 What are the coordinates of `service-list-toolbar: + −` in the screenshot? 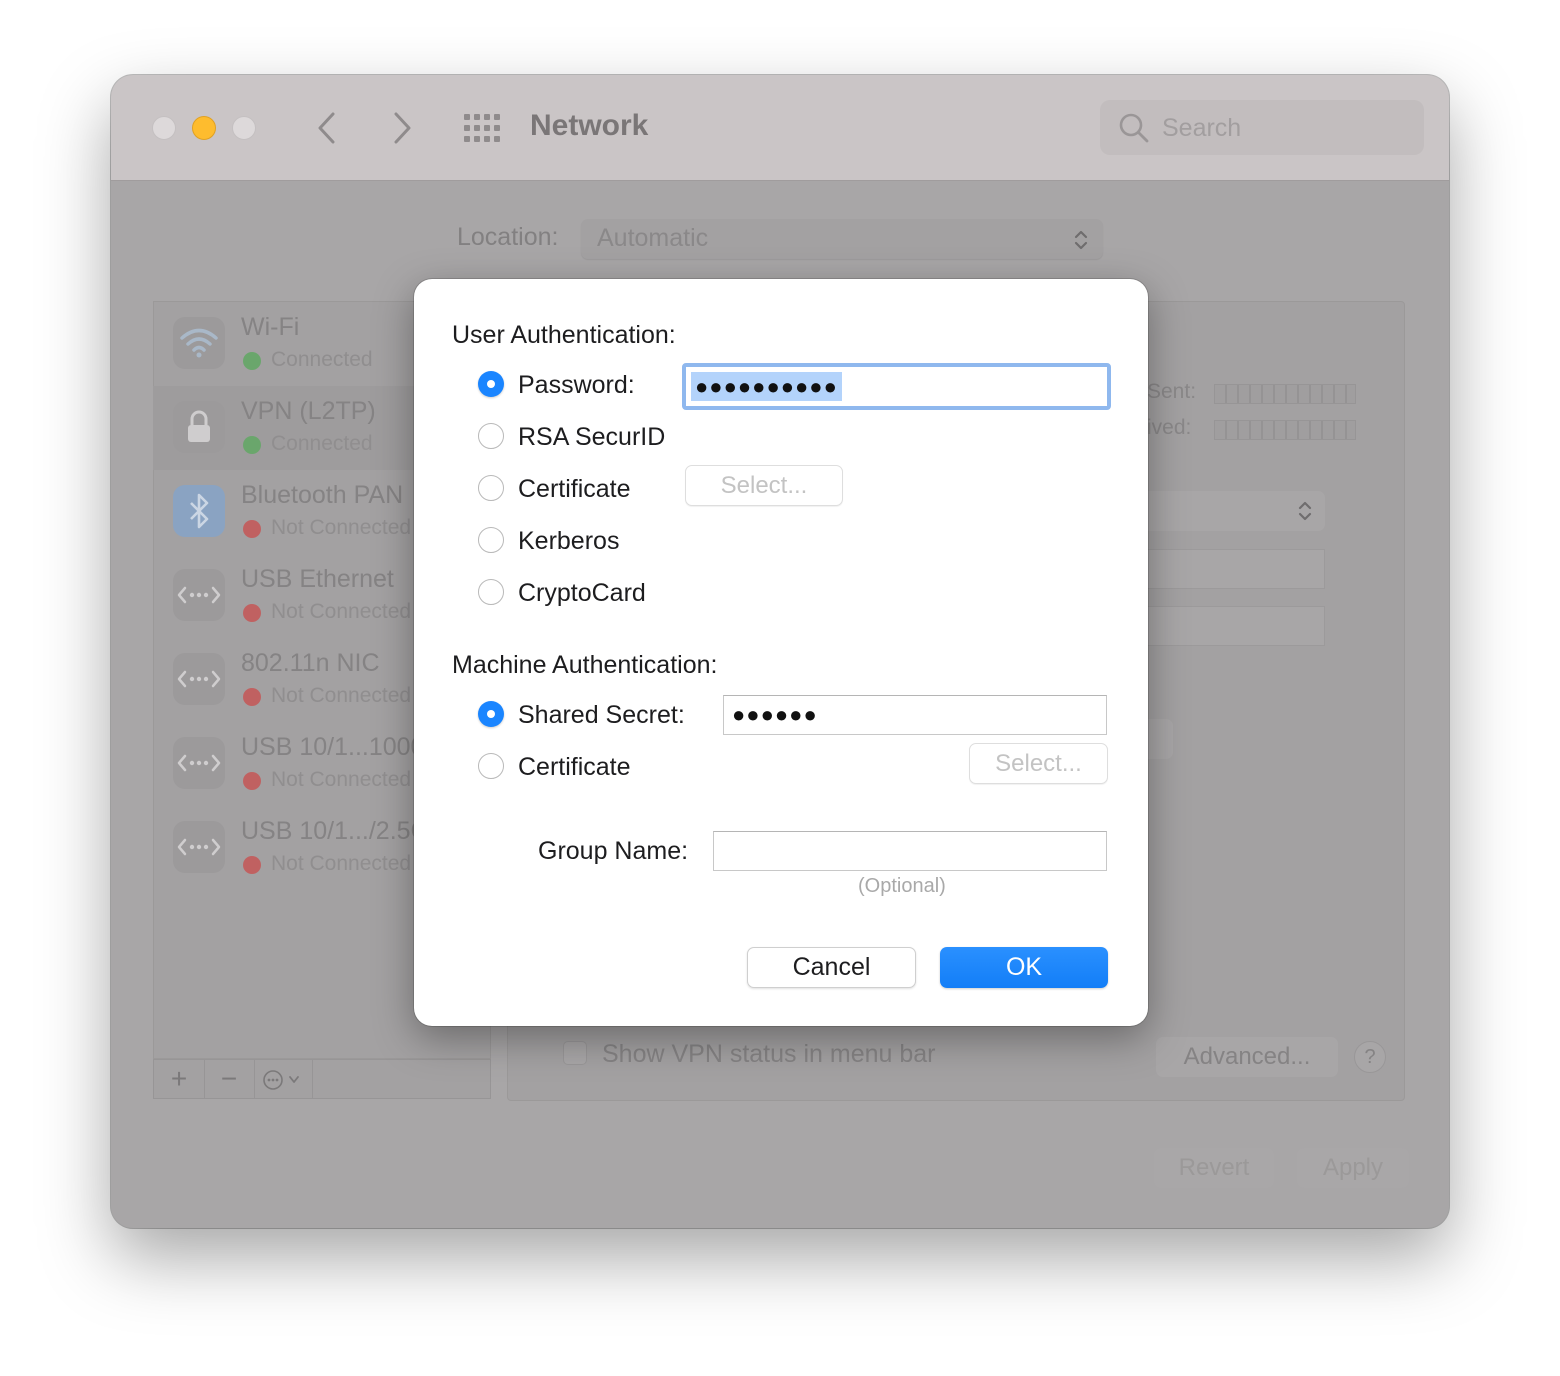 It's located at (322, 1079).